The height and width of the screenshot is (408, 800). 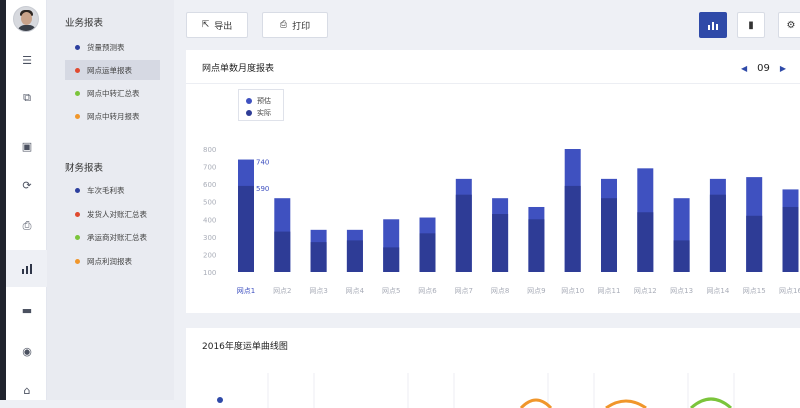 I want to click on submenu-item: 网点中转汇总表, so click(x=112, y=93).